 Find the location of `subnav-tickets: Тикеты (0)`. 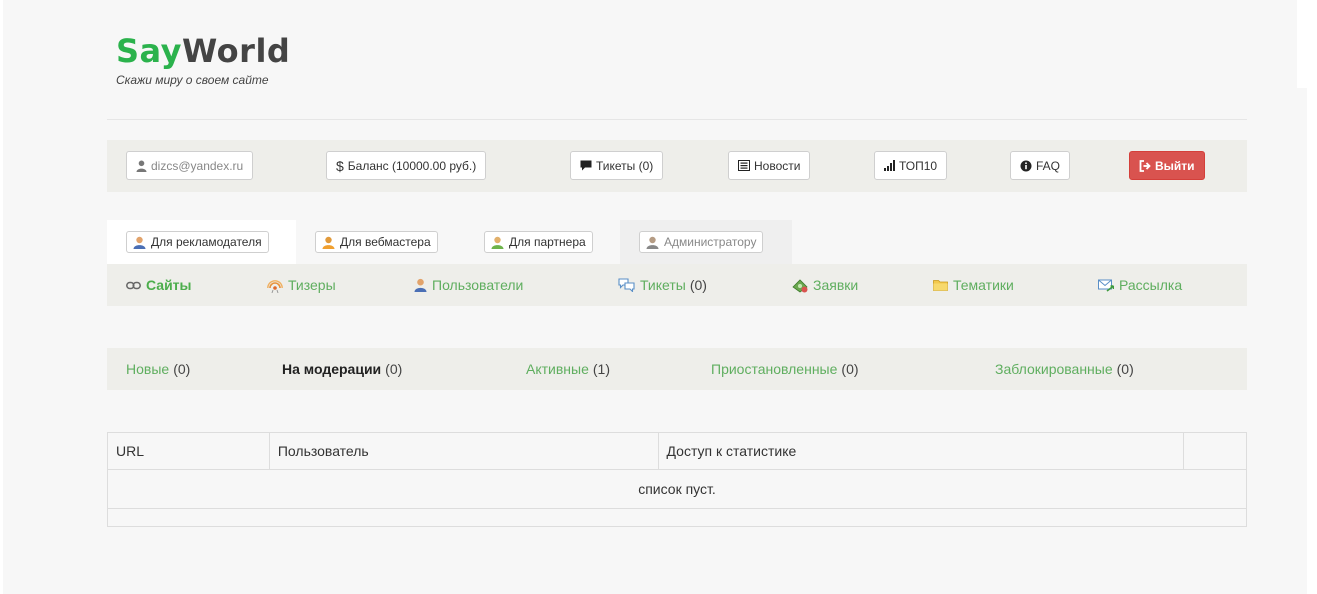

subnav-tickets: Тикеты (0) is located at coordinates (662, 285).